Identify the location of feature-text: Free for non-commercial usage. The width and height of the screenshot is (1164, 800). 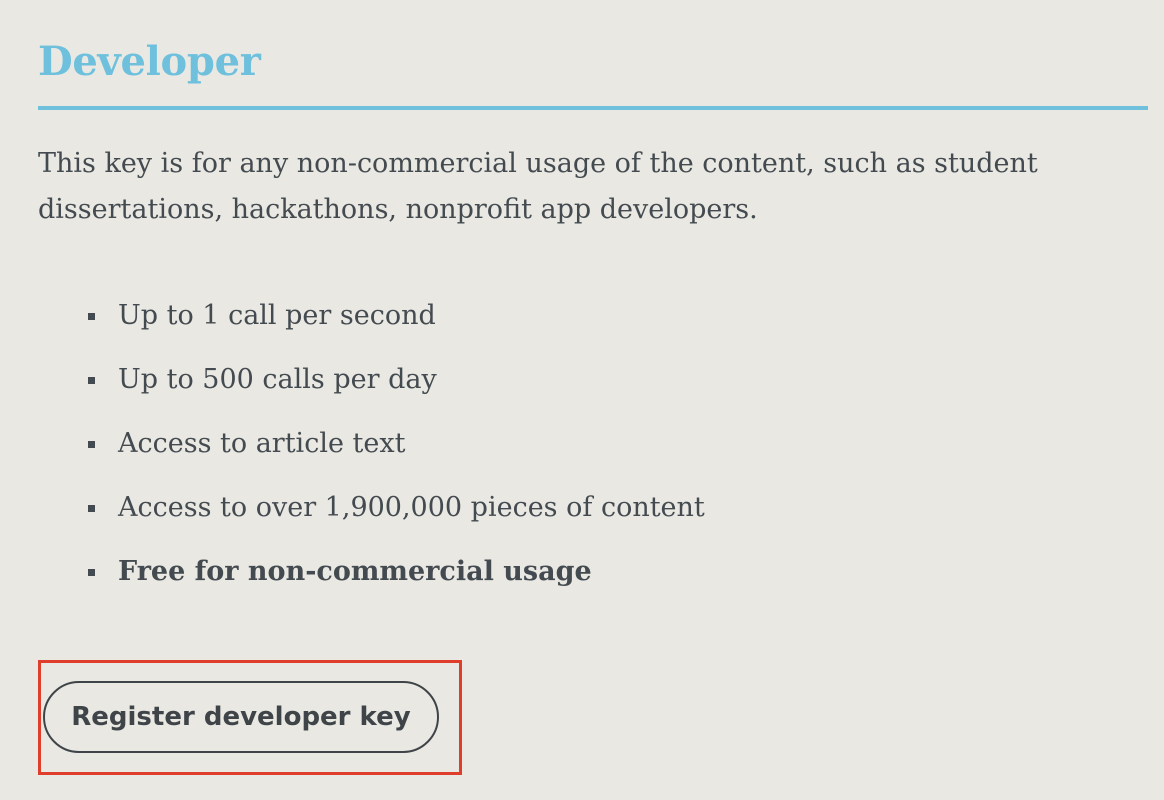
(355, 571).